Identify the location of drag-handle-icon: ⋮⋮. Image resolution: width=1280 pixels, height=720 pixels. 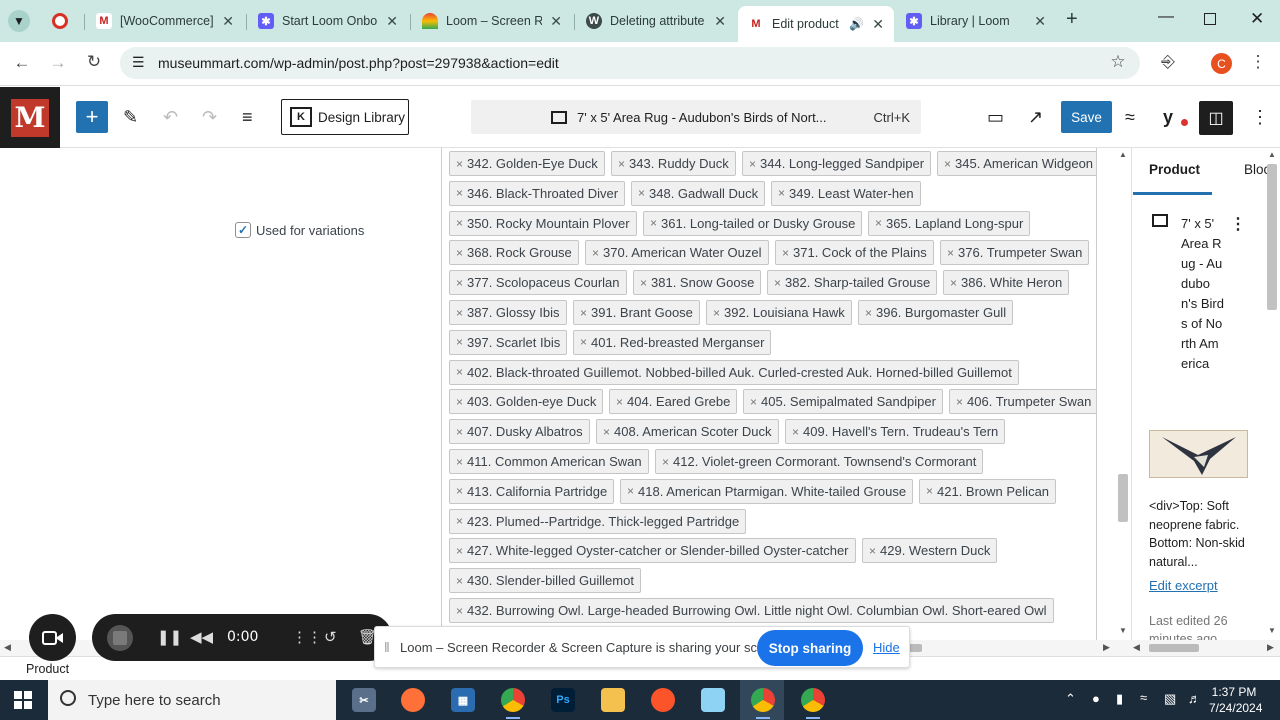
(307, 637).